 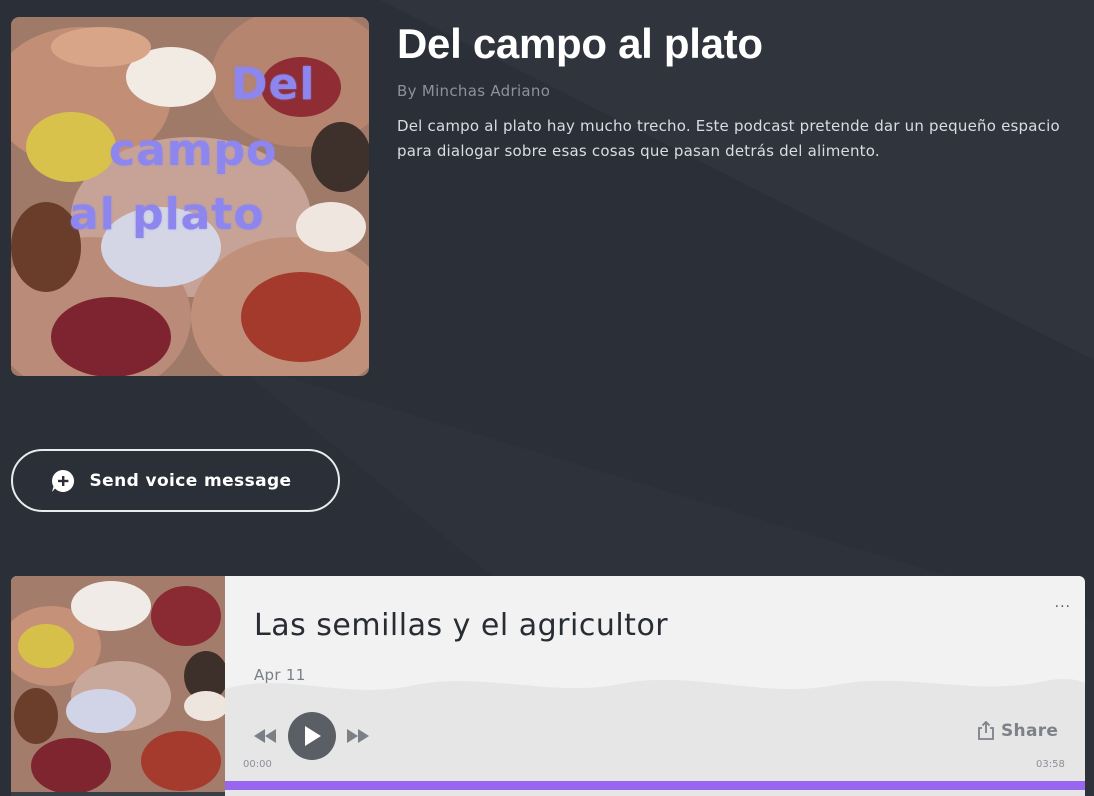 I want to click on cover-title-overlay: Del campo al plato, so click(x=190, y=196).